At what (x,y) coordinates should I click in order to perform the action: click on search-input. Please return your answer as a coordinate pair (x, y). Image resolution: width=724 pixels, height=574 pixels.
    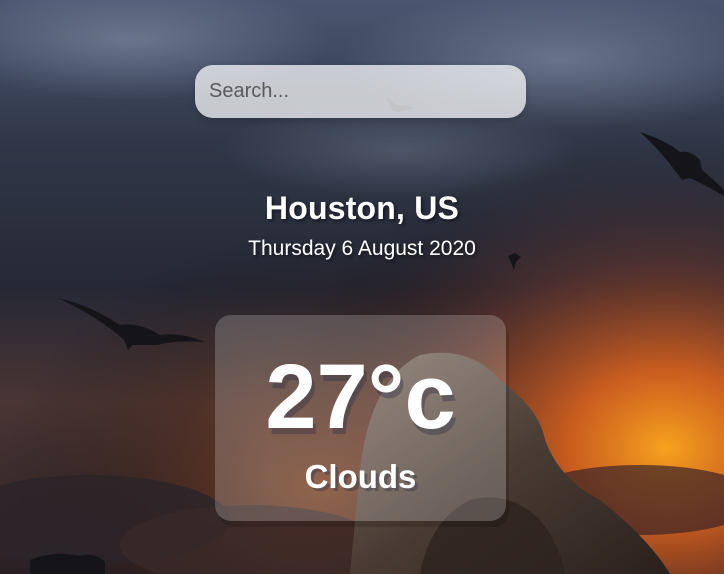
    Looking at the image, I should click on (360, 91).